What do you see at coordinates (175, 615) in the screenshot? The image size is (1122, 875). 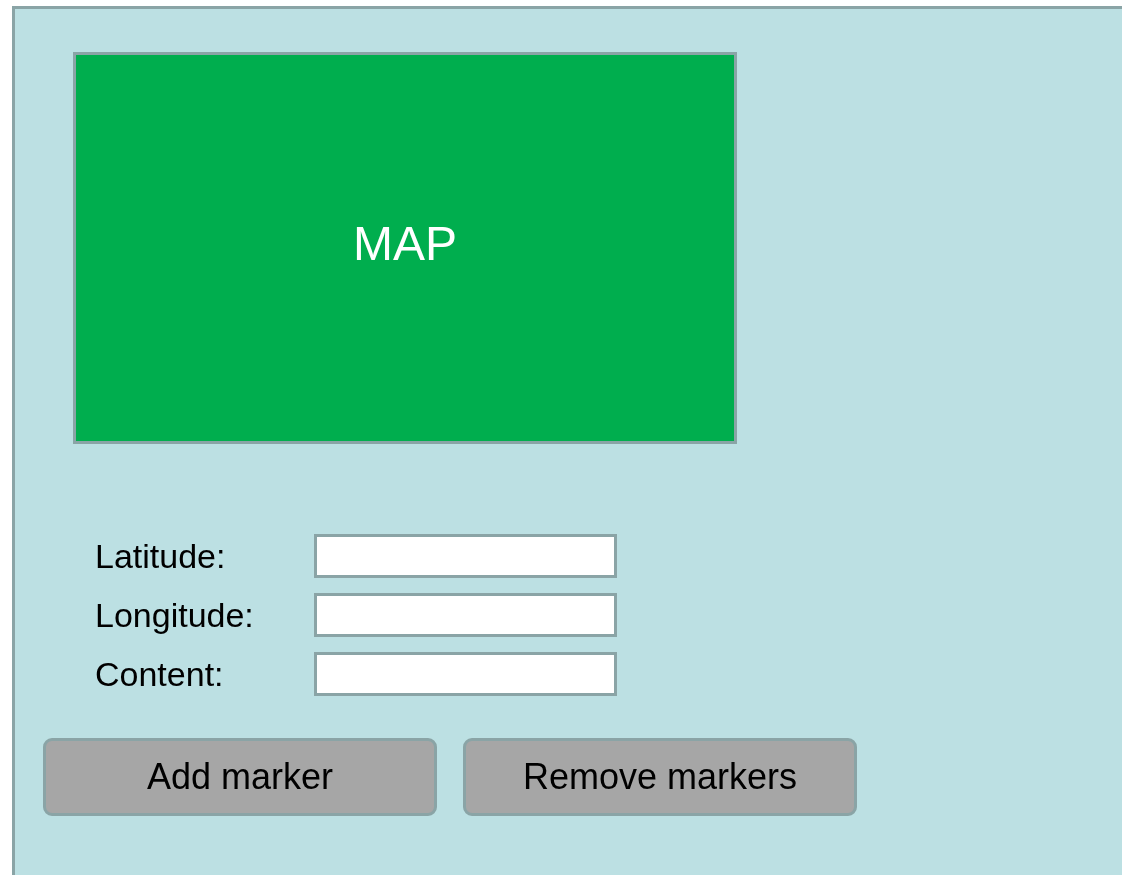 I see `field-label: Longitude:` at bounding box center [175, 615].